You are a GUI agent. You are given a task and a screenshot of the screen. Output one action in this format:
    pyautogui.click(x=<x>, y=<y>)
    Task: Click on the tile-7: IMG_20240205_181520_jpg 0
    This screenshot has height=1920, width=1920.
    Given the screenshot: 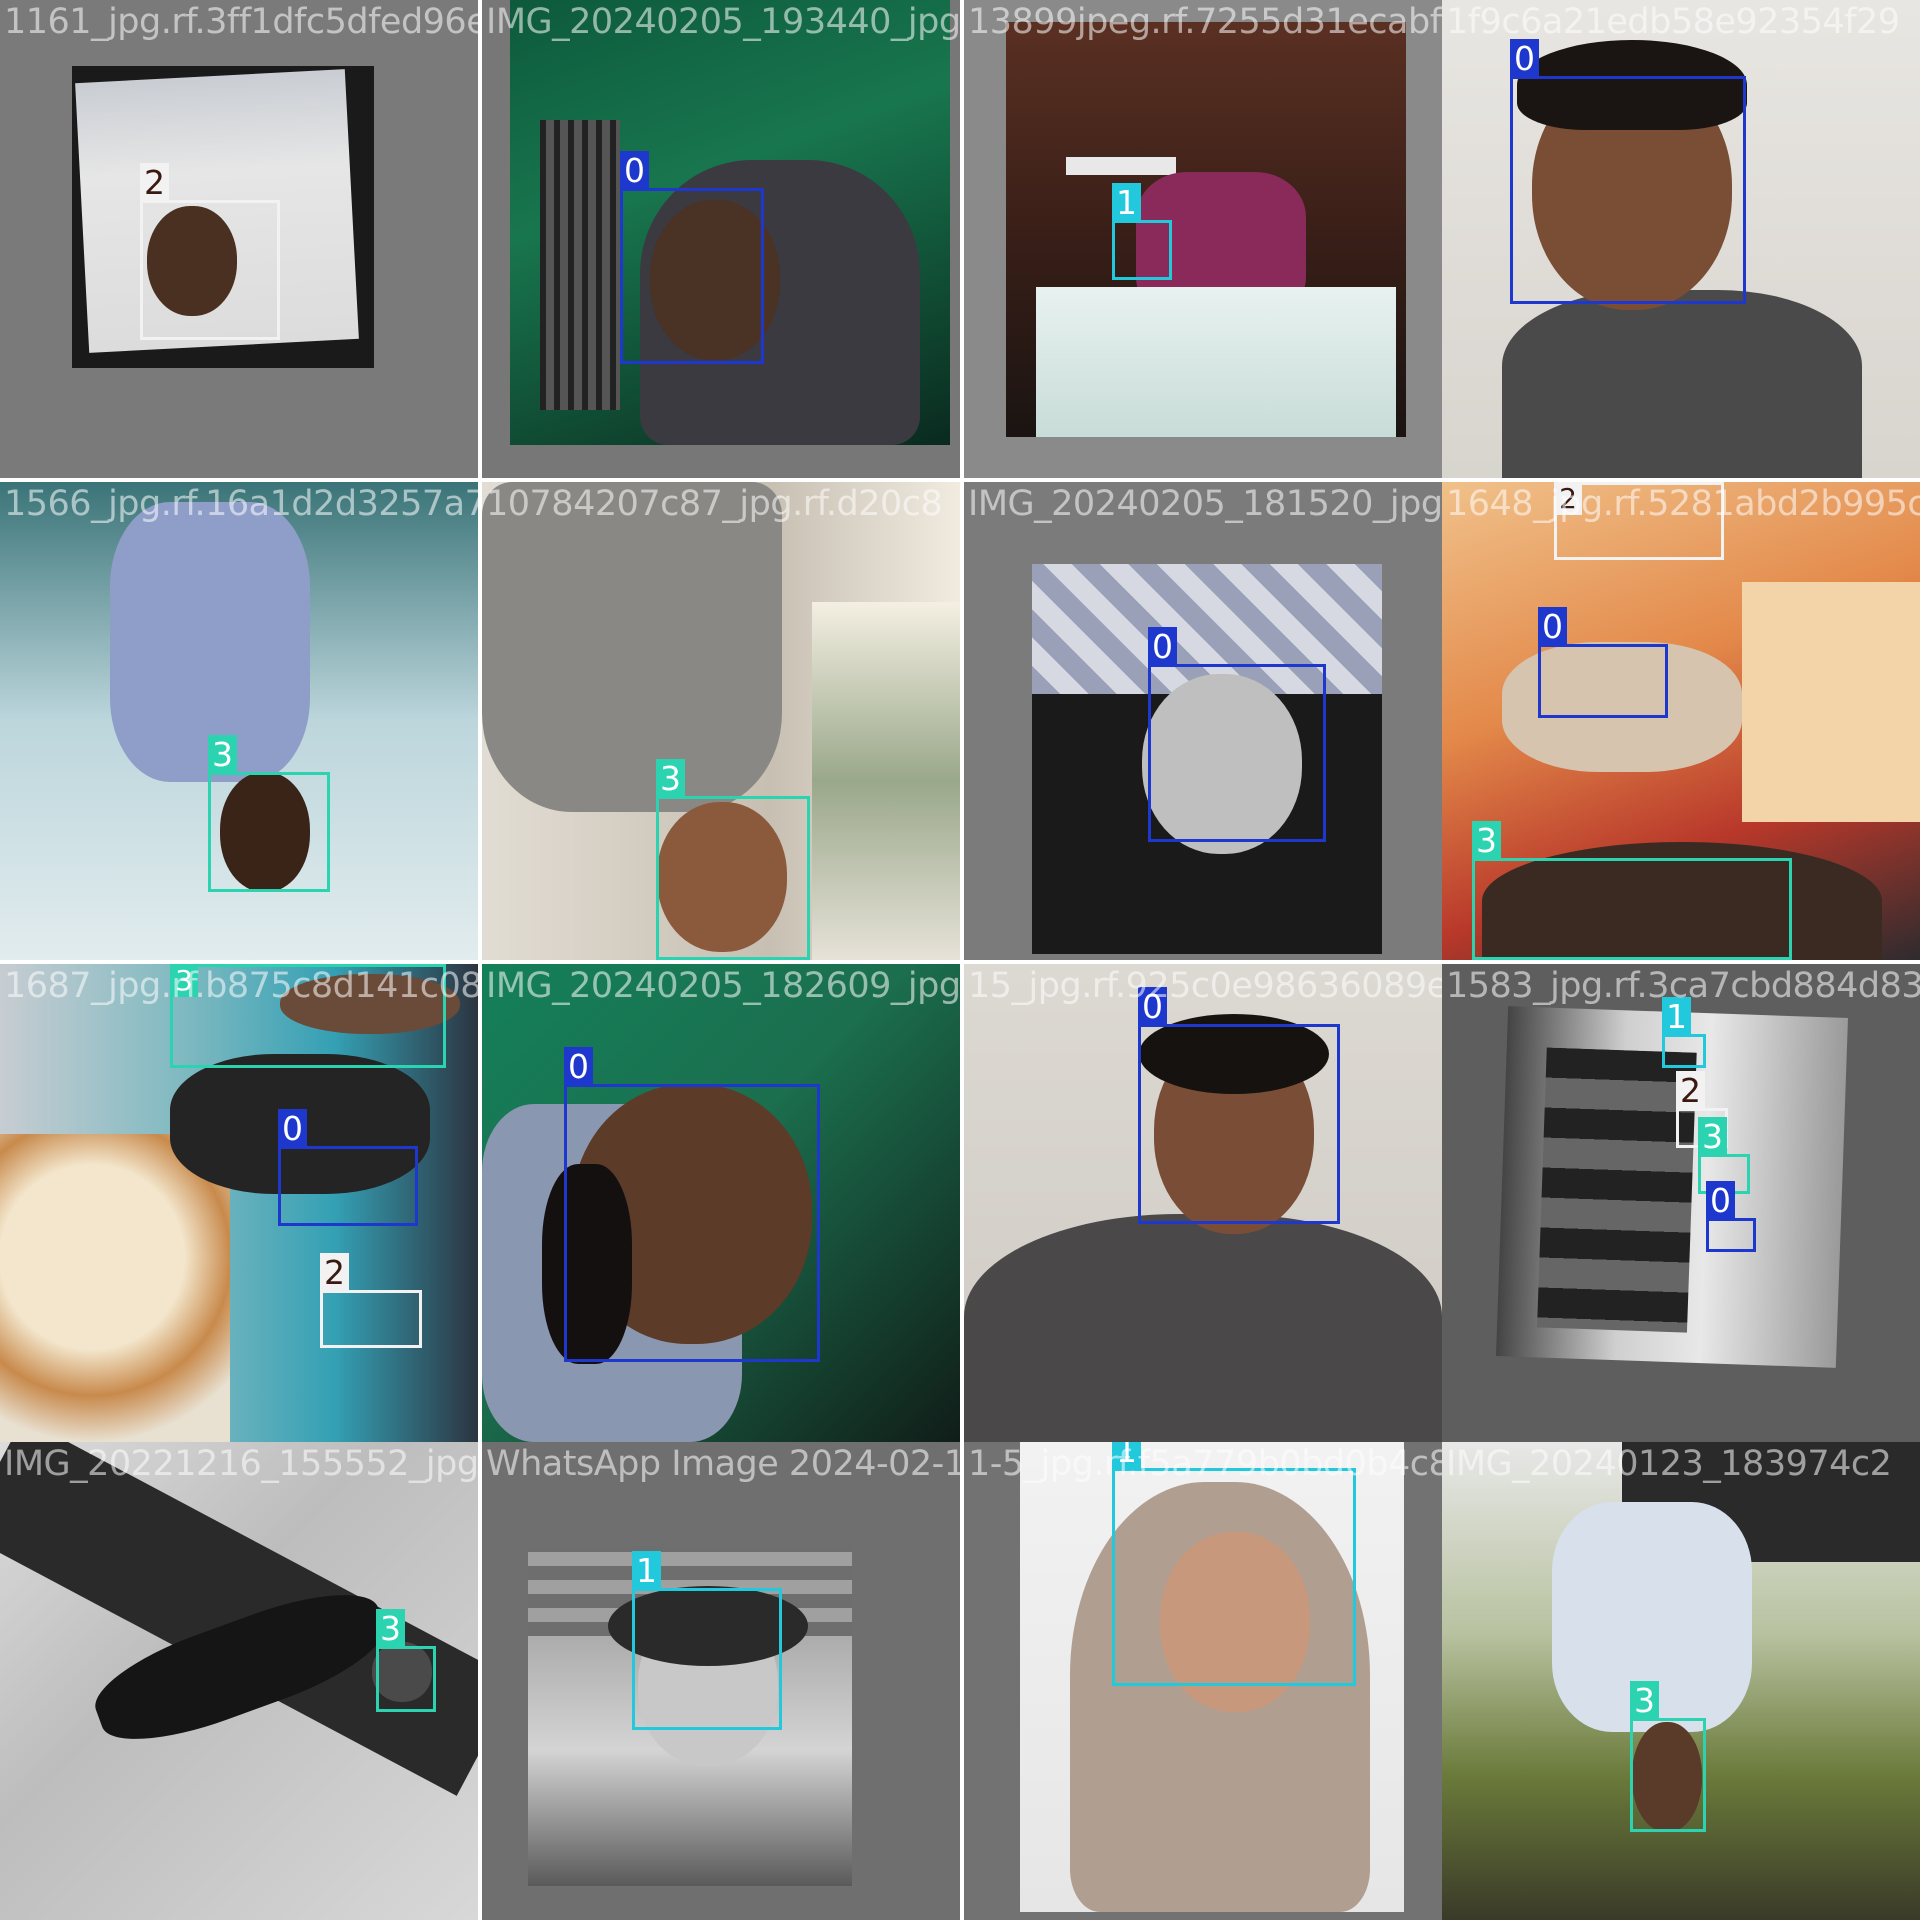 What is the action you would take?
    pyautogui.click(x=1203, y=721)
    